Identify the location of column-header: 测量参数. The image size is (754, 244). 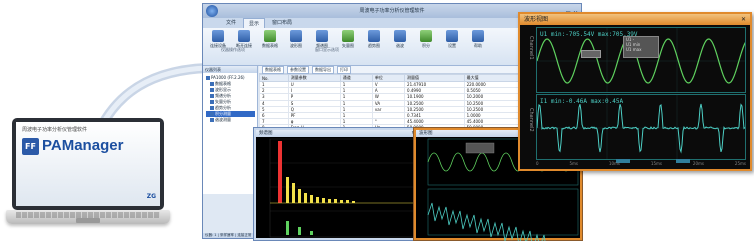
(314, 78).